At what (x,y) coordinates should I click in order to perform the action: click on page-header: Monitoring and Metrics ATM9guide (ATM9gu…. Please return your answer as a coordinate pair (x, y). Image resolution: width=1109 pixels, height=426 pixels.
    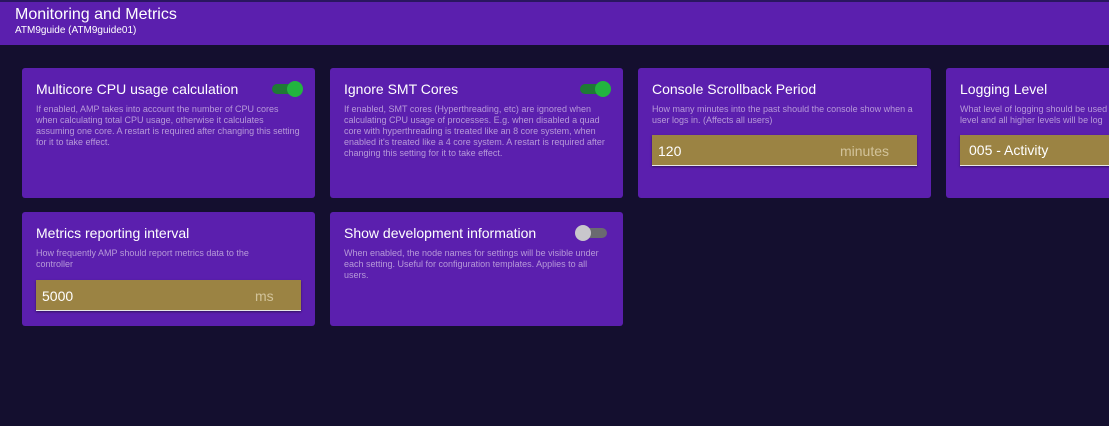
    Looking at the image, I should click on (554, 22).